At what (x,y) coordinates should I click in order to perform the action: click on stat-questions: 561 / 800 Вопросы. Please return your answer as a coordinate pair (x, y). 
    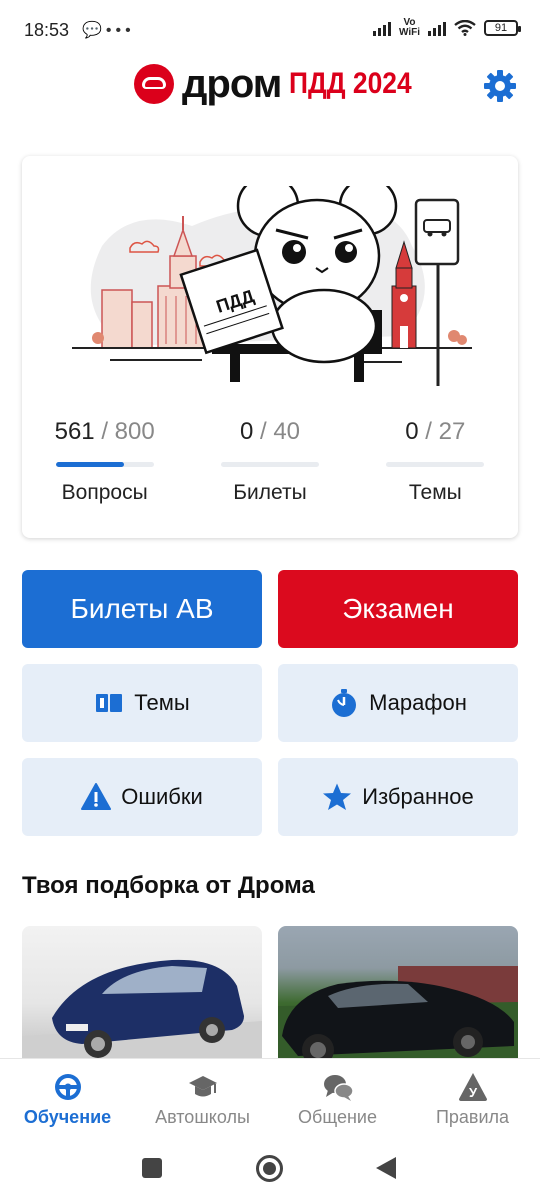
    Looking at the image, I should click on (104, 461).